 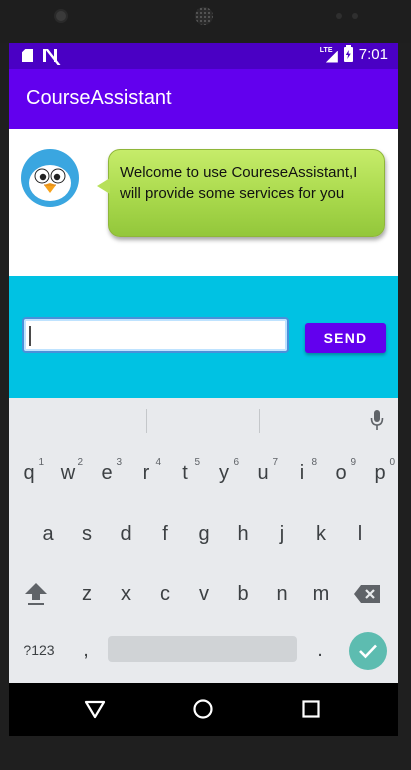 What do you see at coordinates (314, 462) in the screenshot?
I see `key-hint: 8` at bounding box center [314, 462].